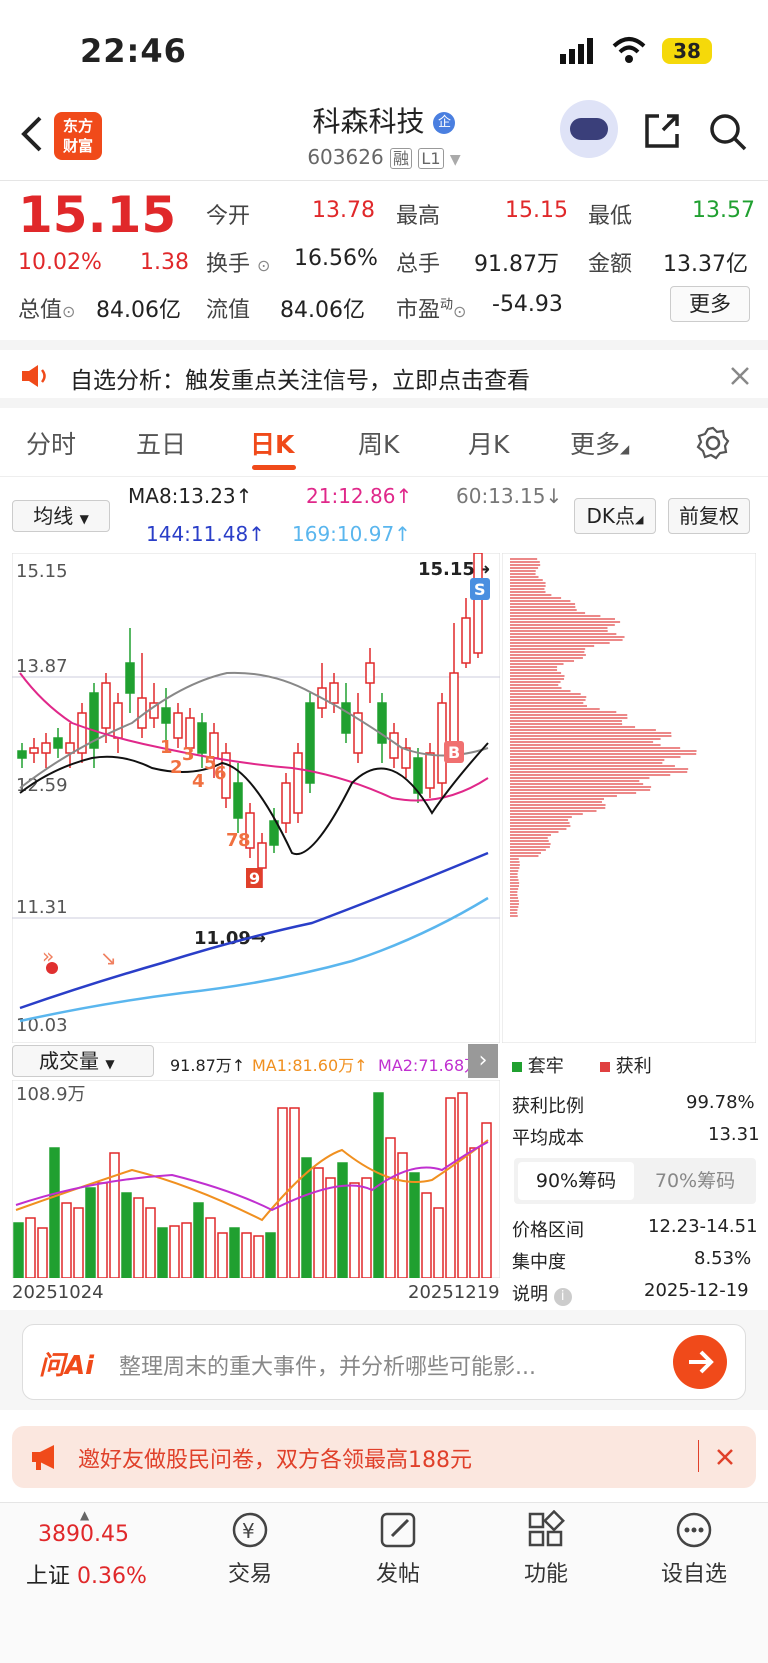 The image size is (768, 1663). Describe the element at coordinates (713, 443) in the screenshot. I see `settings-gear-icon` at that location.